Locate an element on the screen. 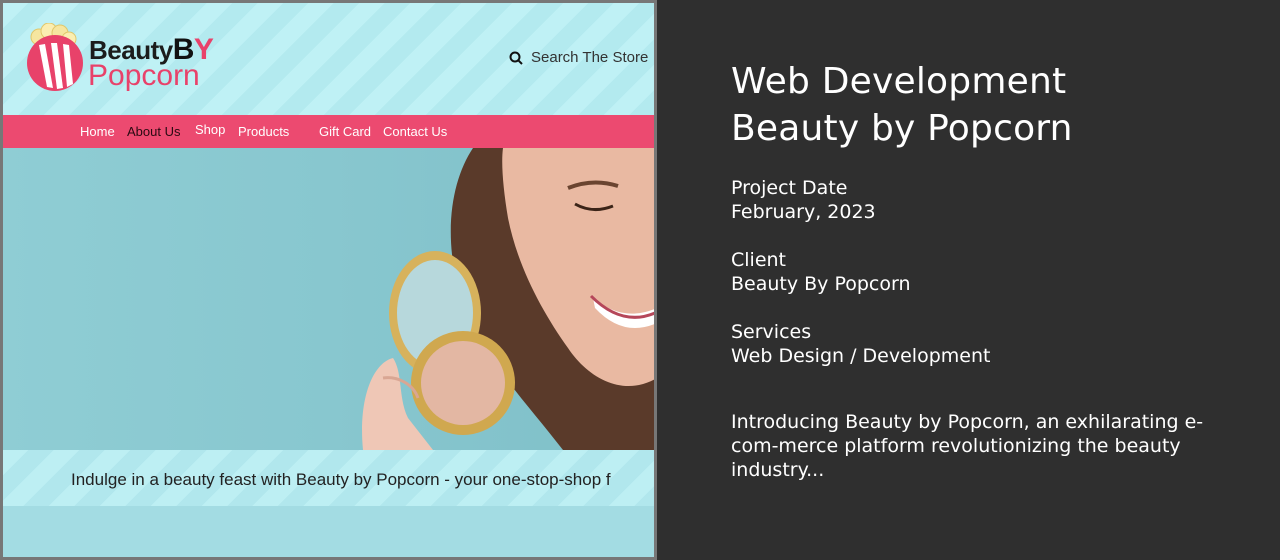 This screenshot has height=560, width=1280. project-date: Project Date February, 2023 is located at coordinates (803, 200).